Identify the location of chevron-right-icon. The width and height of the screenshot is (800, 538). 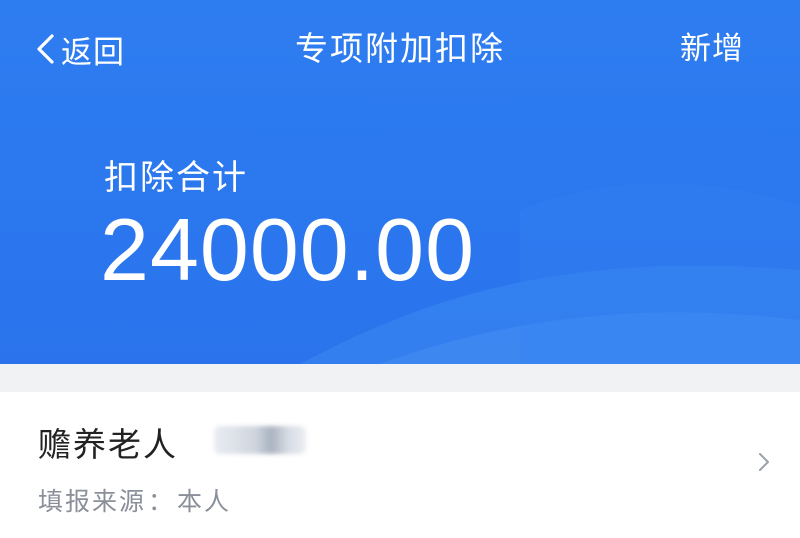
(764, 462).